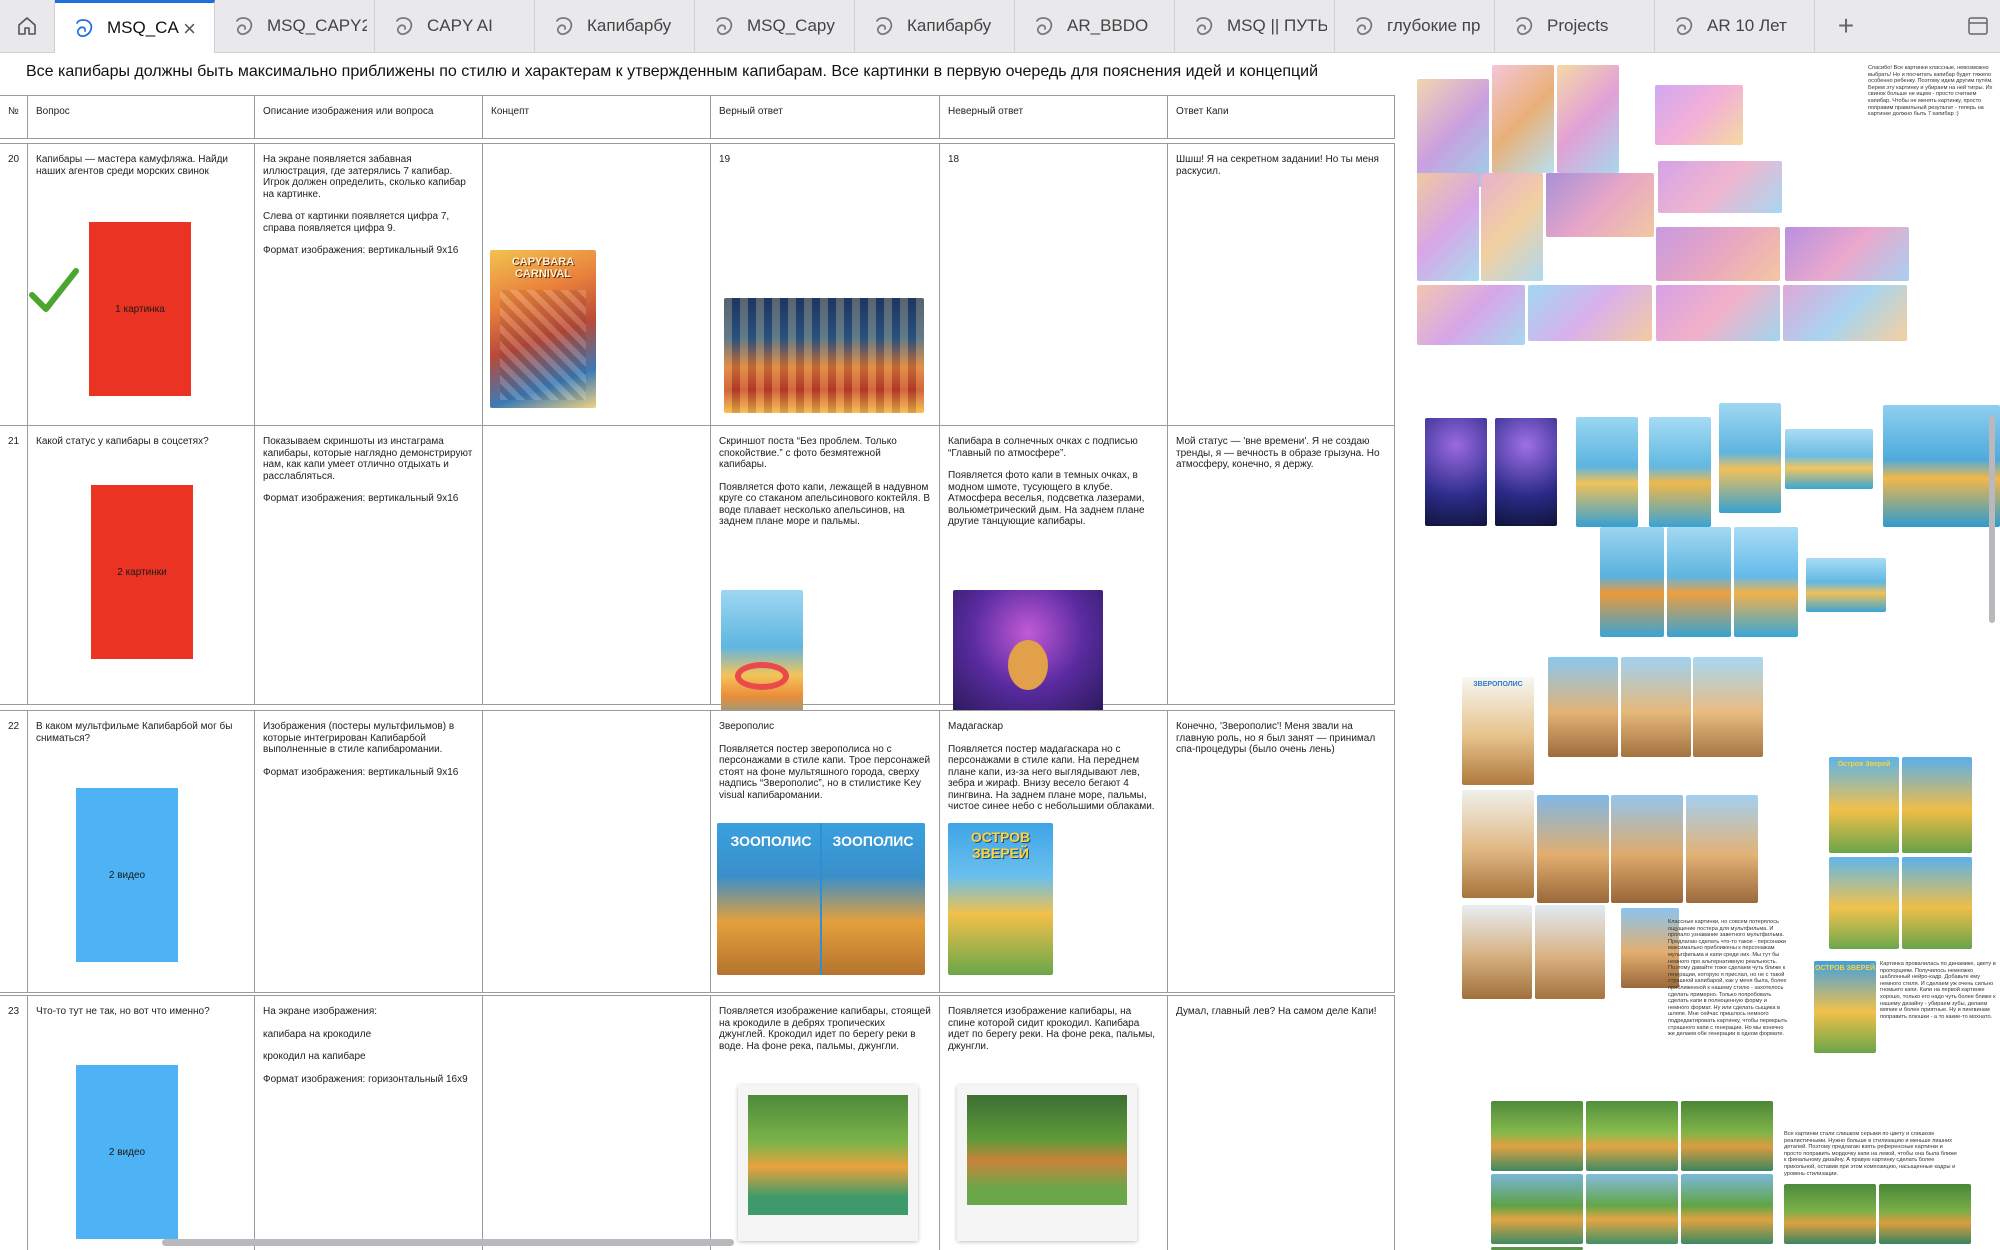 Image resolution: width=2000 pixels, height=1250 pixels. I want to click on tab-10: Projects, so click(1575, 26).